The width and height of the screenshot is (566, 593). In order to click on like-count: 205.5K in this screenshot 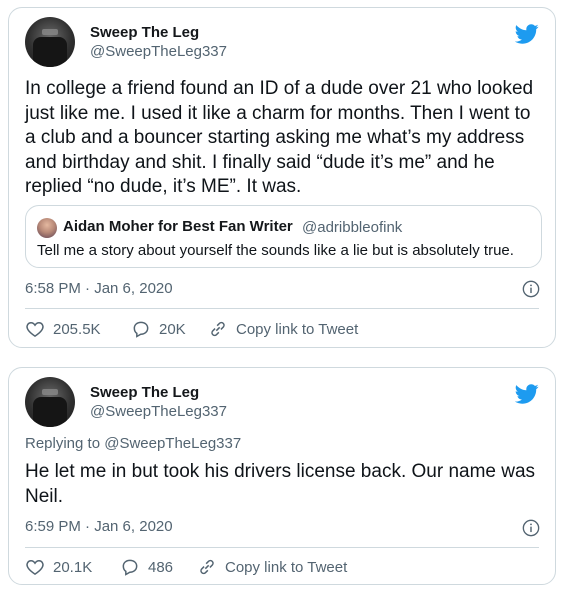, I will do `click(77, 329)`.